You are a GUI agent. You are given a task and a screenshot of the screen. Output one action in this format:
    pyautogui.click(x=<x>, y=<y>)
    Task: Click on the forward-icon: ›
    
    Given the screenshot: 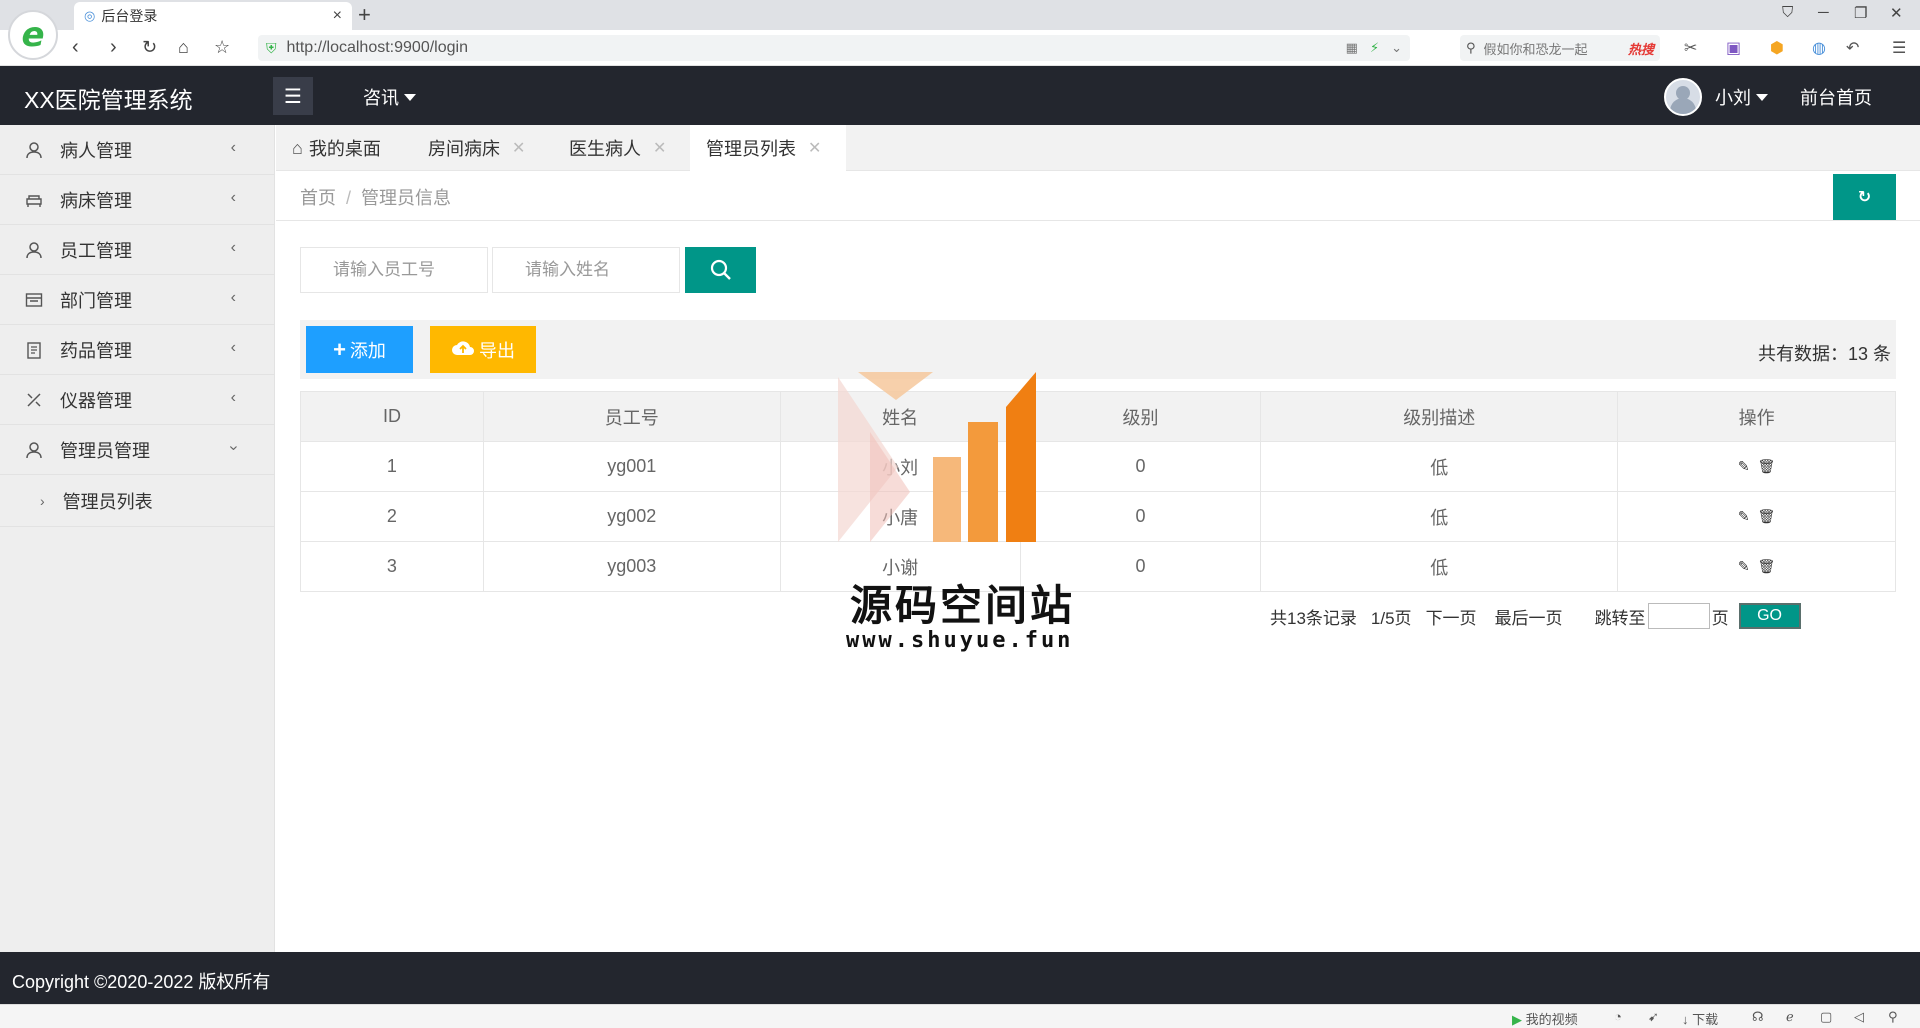 What is the action you would take?
    pyautogui.click(x=113, y=47)
    